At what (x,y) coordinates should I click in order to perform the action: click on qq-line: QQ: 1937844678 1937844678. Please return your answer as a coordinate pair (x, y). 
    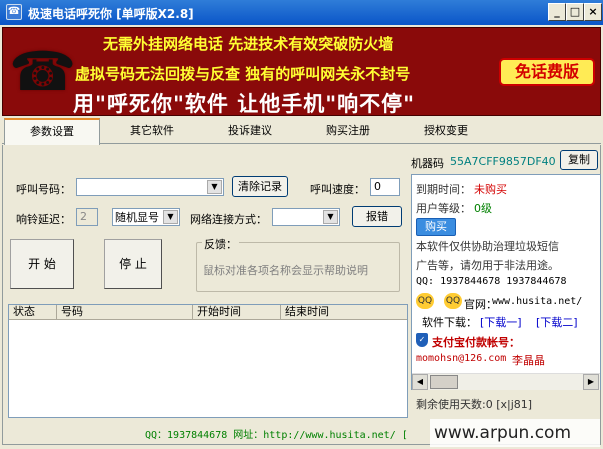
    Looking at the image, I should click on (491, 281).